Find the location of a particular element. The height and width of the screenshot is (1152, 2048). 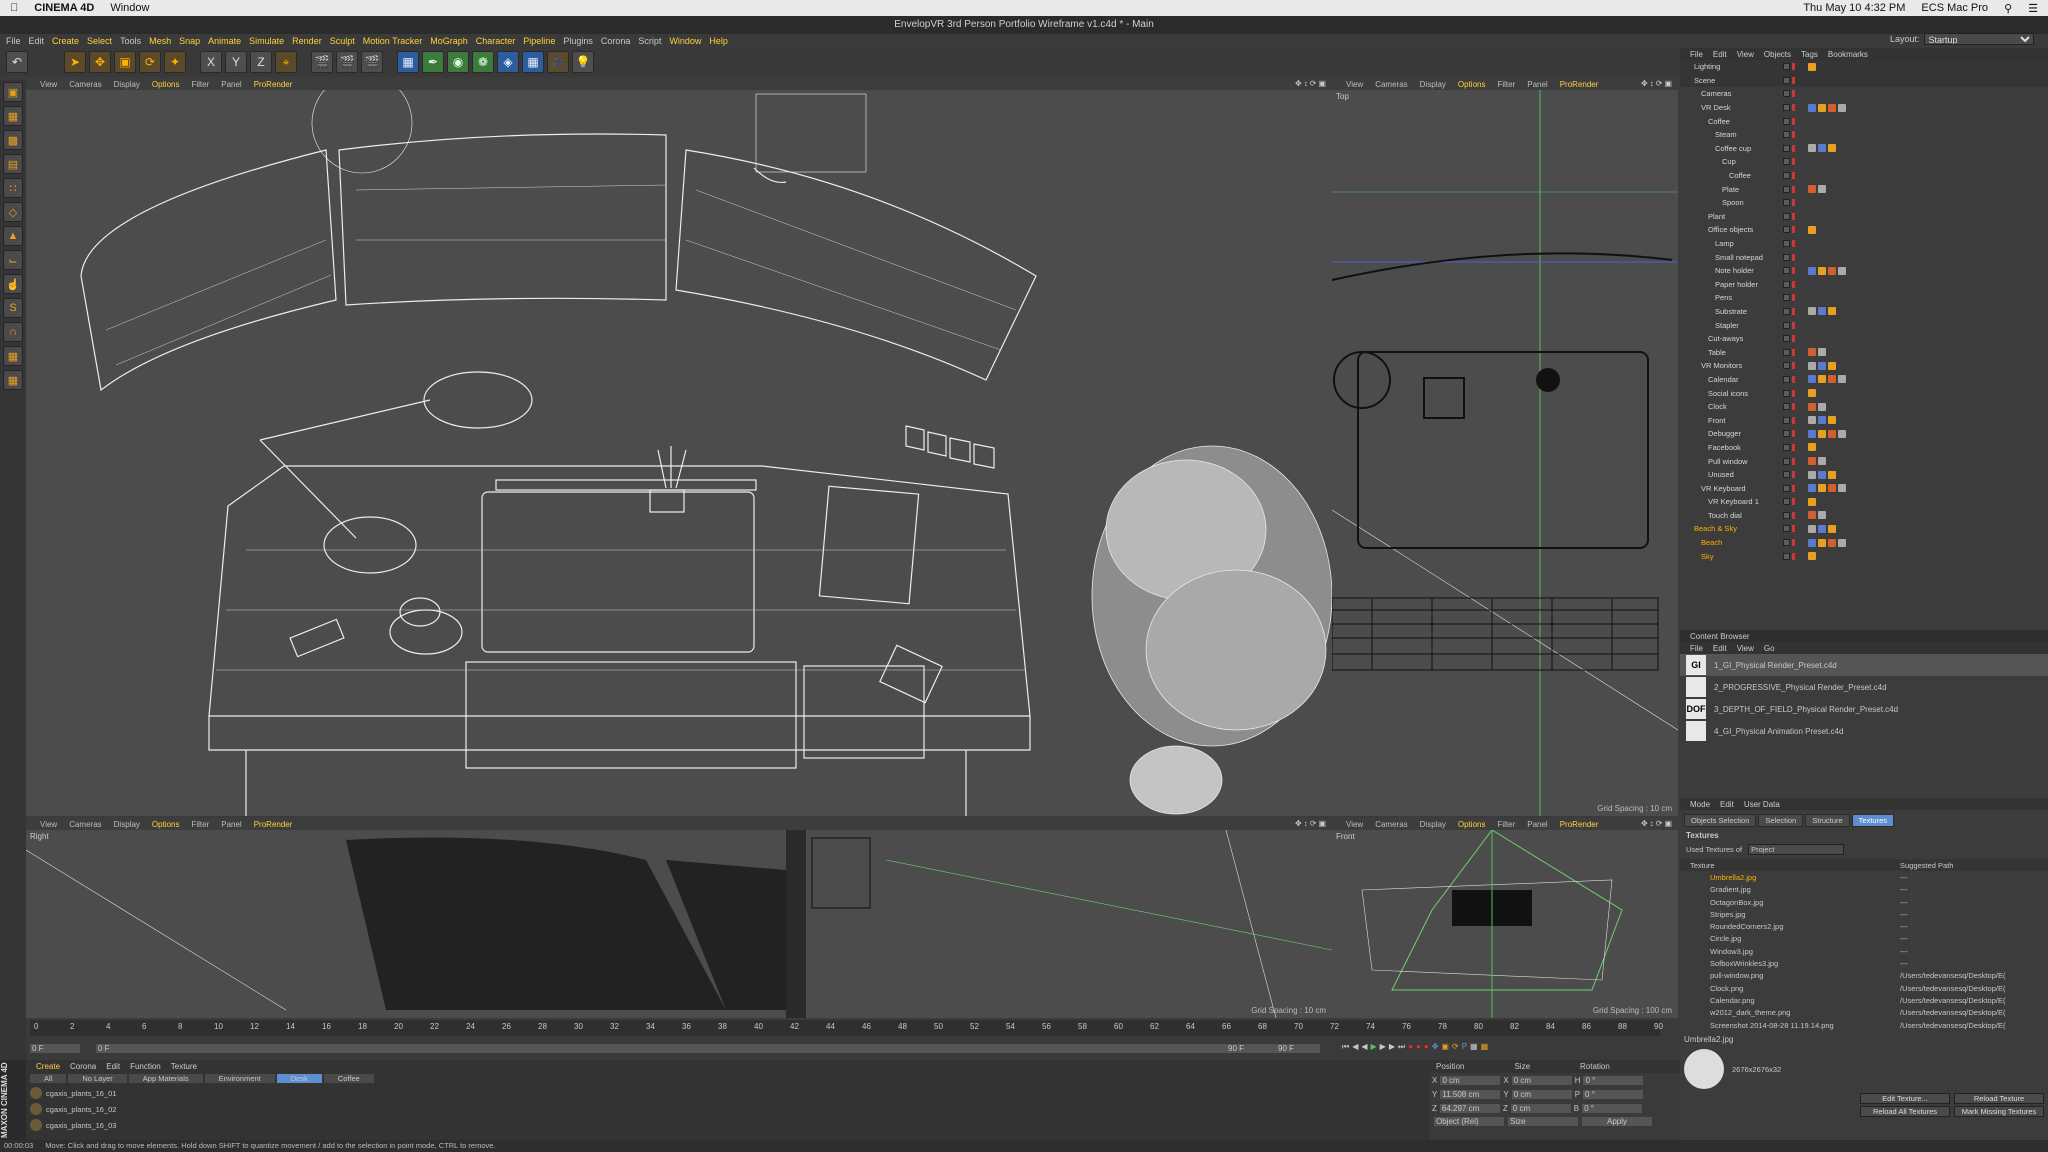

right-viewport-nav-icons: ✥↕⟳▣ is located at coordinates (1311, 823).